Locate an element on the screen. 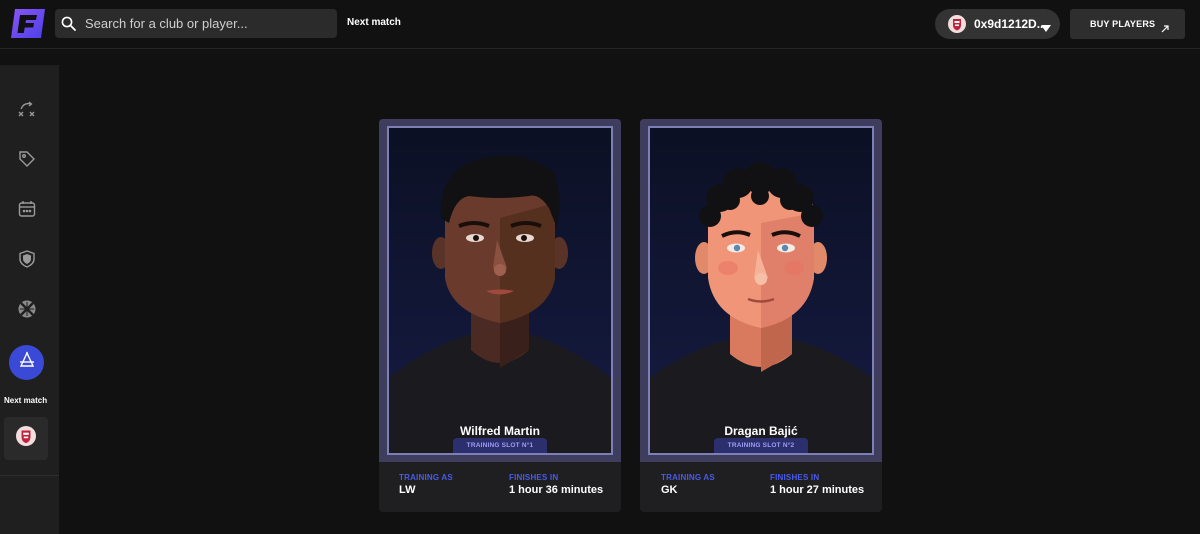 The image size is (1200, 534). finishes-in-value: 1 hour 27 minutes is located at coordinates (817, 490).